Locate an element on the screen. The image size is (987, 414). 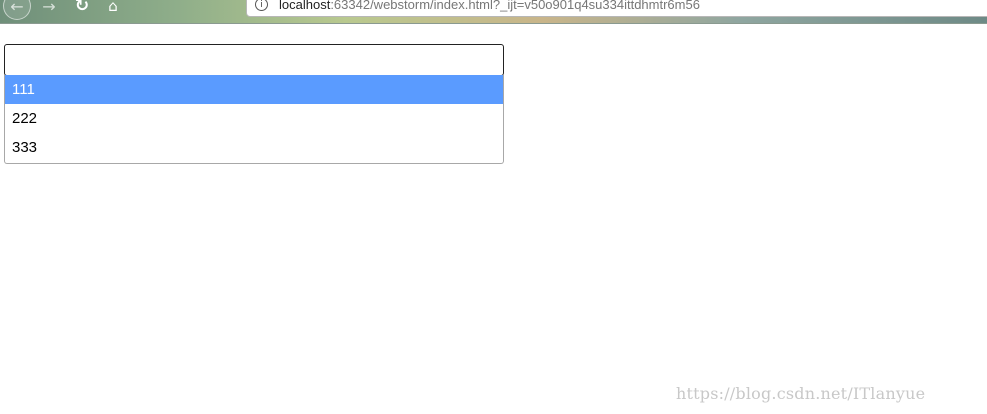
home-icon: ⌂ is located at coordinates (113, 10).